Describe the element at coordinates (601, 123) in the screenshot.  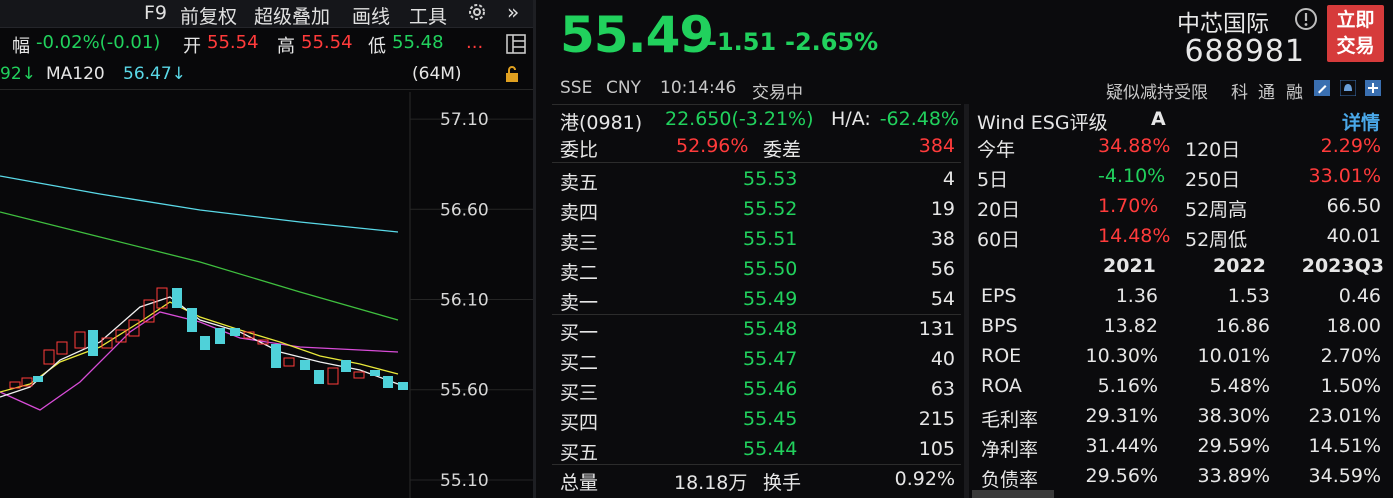
I see `hk-label: 港(0981)` at that location.